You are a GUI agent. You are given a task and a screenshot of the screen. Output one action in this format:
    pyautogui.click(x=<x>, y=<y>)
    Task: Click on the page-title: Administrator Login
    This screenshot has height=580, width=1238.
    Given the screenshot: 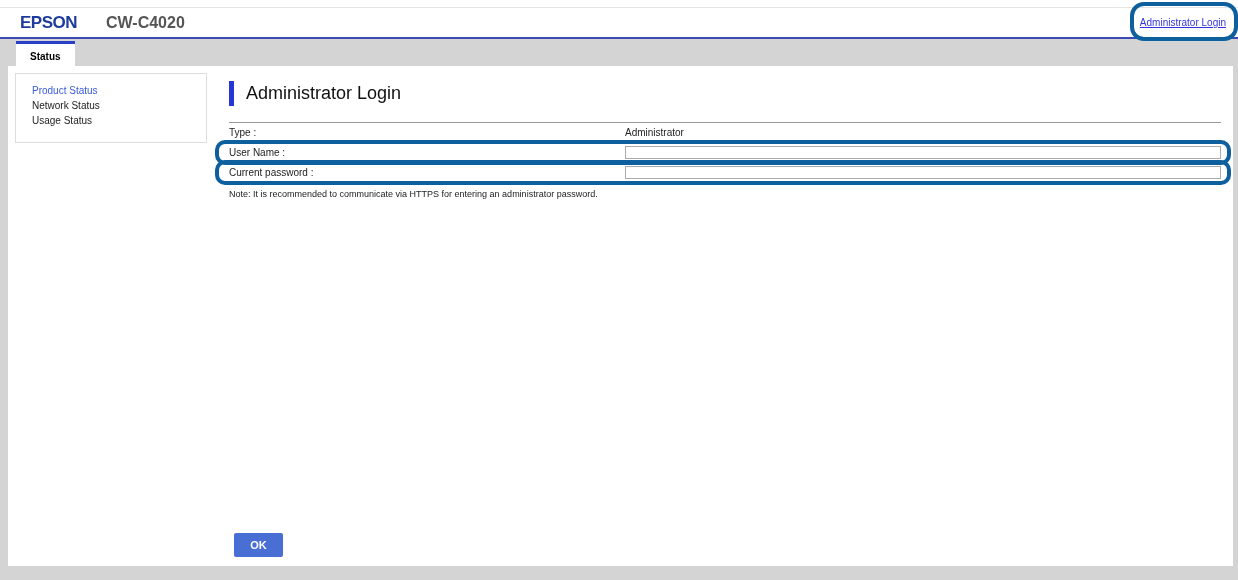 What is the action you would take?
    pyautogui.click(x=725, y=93)
    